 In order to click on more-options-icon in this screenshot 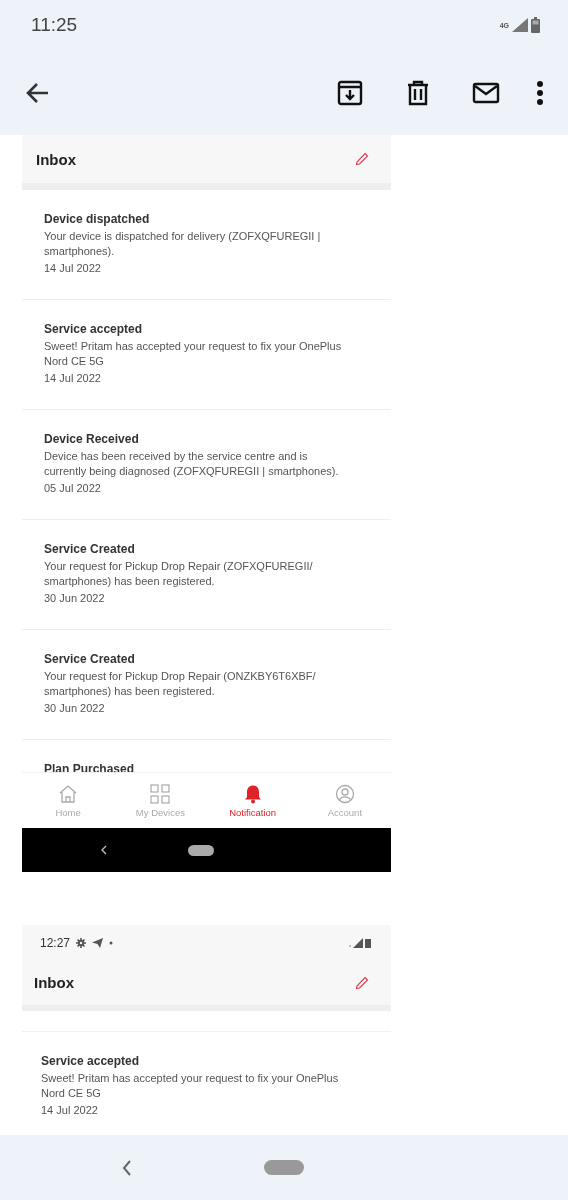, I will do `click(540, 92)`.